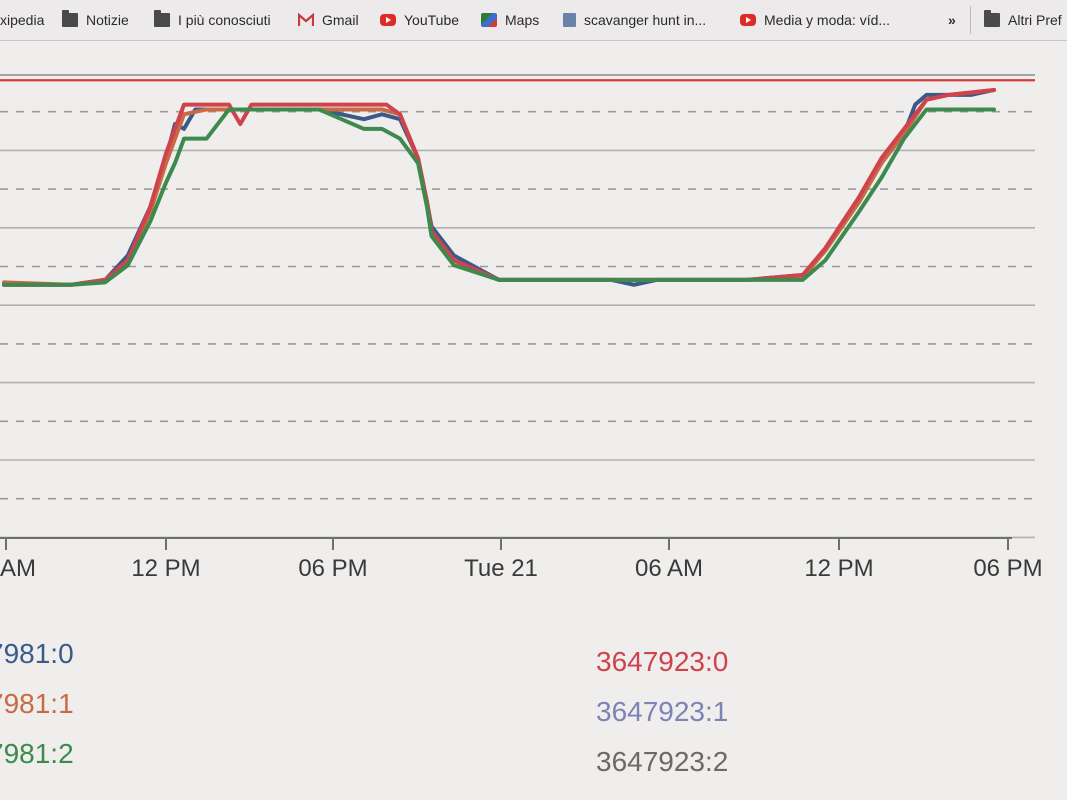  What do you see at coordinates (669, 568) in the screenshot?
I see `x-tick-label: 06 AM` at bounding box center [669, 568].